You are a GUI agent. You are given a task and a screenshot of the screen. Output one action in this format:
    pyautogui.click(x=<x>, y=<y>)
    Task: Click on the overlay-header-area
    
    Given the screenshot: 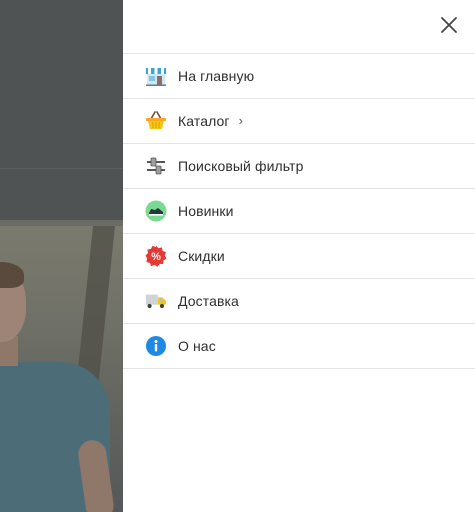 What is the action you would take?
    pyautogui.click(x=61, y=110)
    